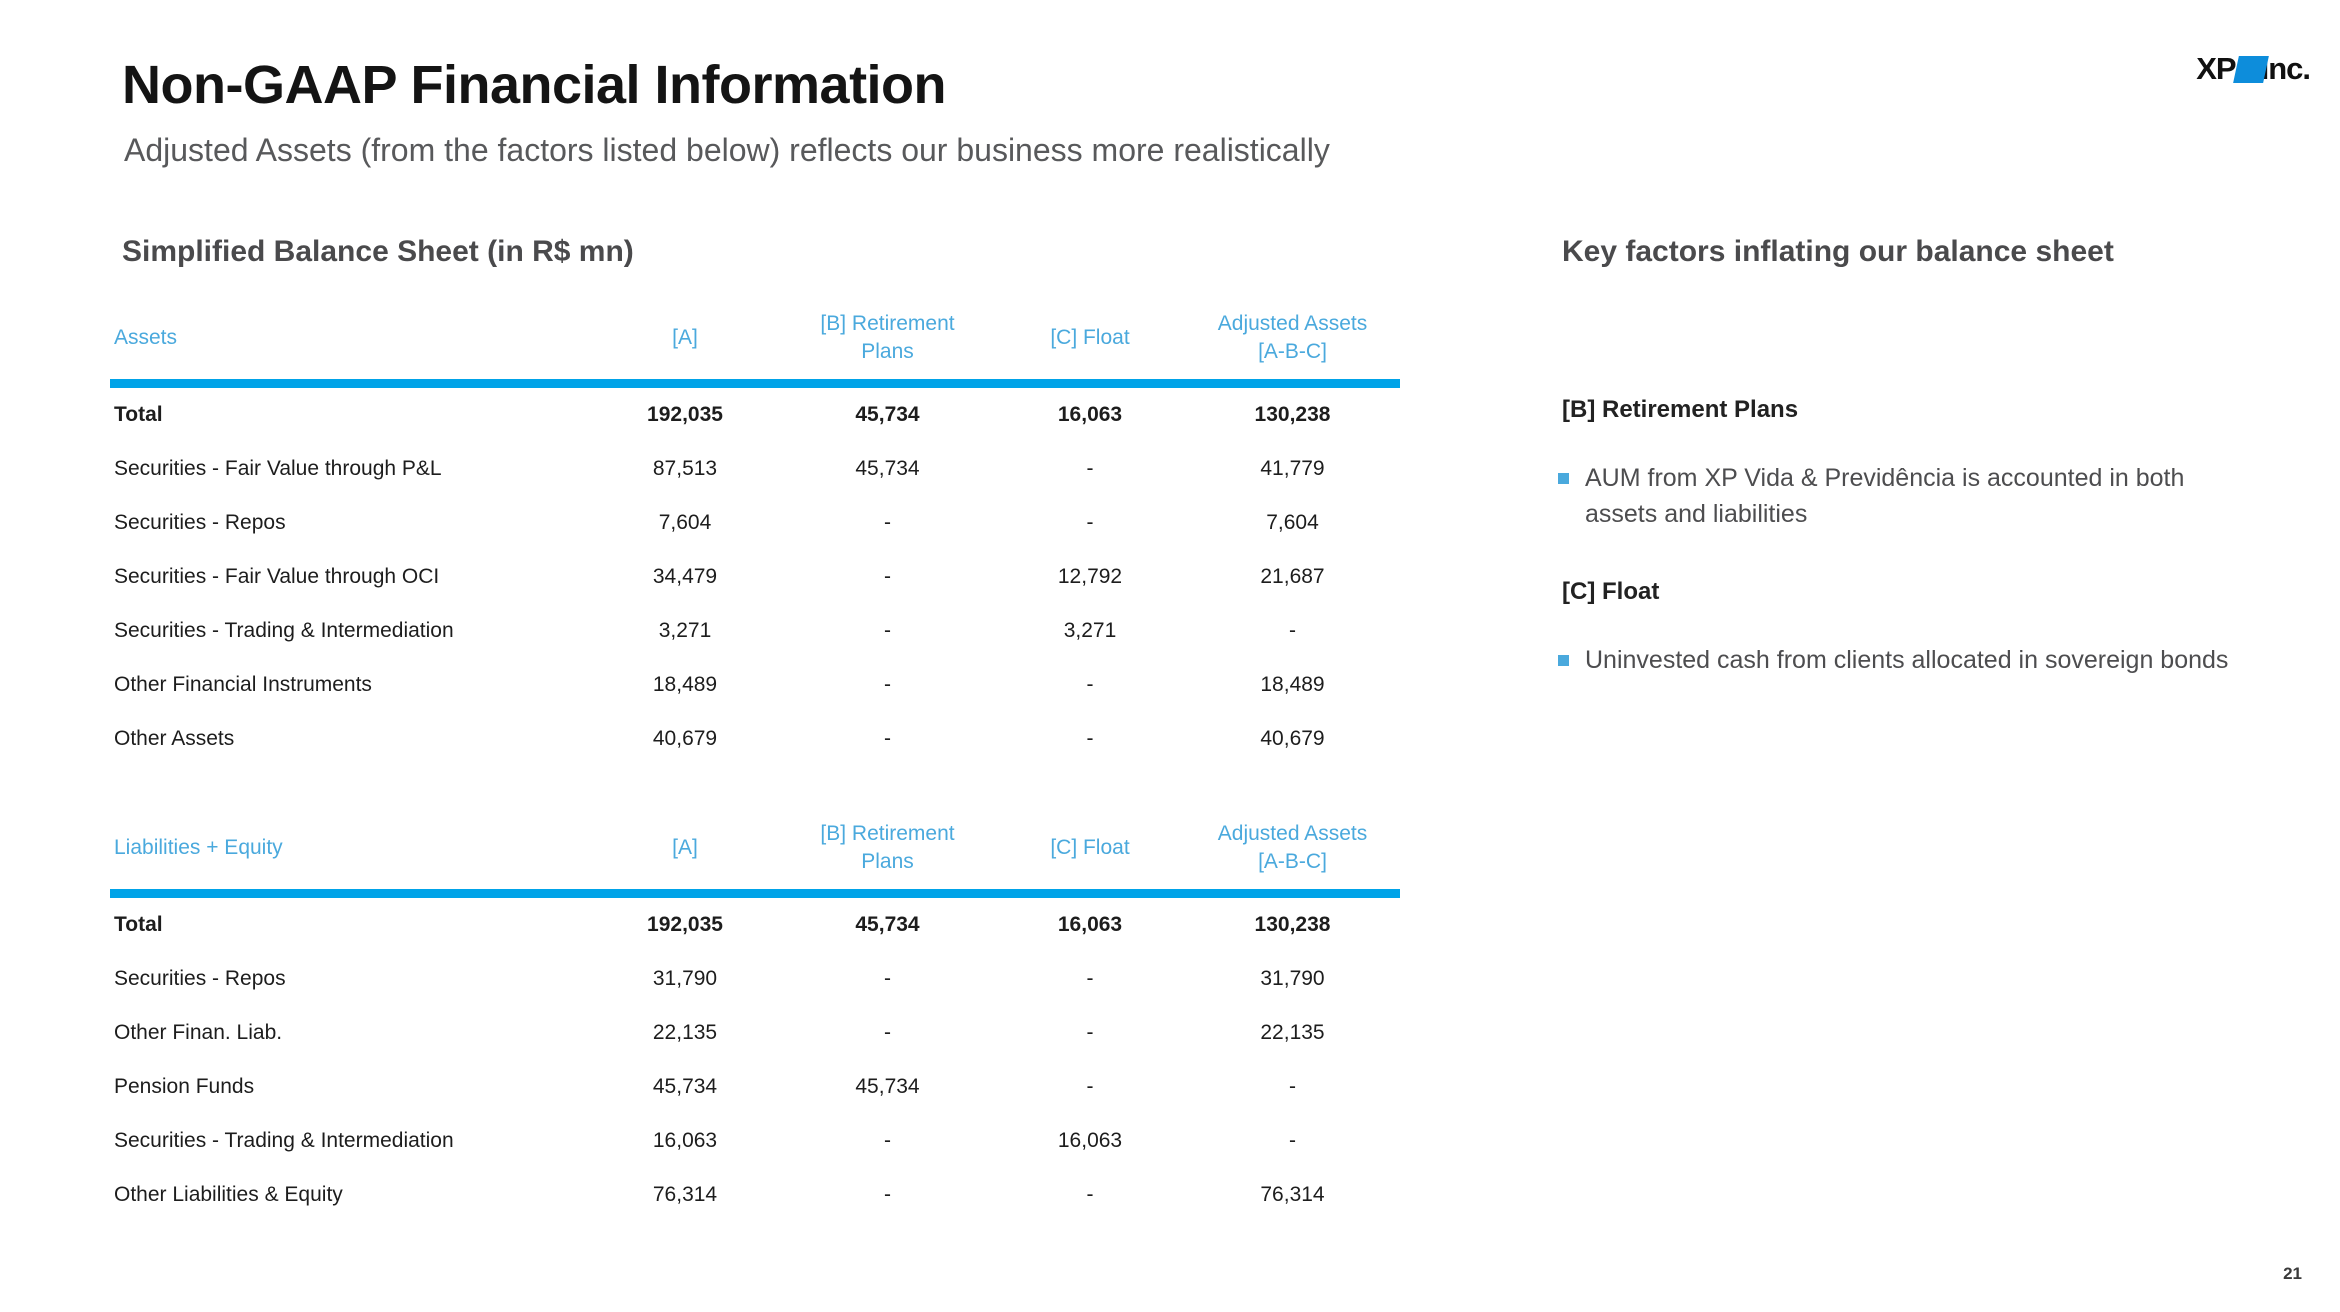  What do you see at coordinates (685, 1032) in the screenshot?
I see `cell-a: 22,135` at bounding box center [685, 1032].